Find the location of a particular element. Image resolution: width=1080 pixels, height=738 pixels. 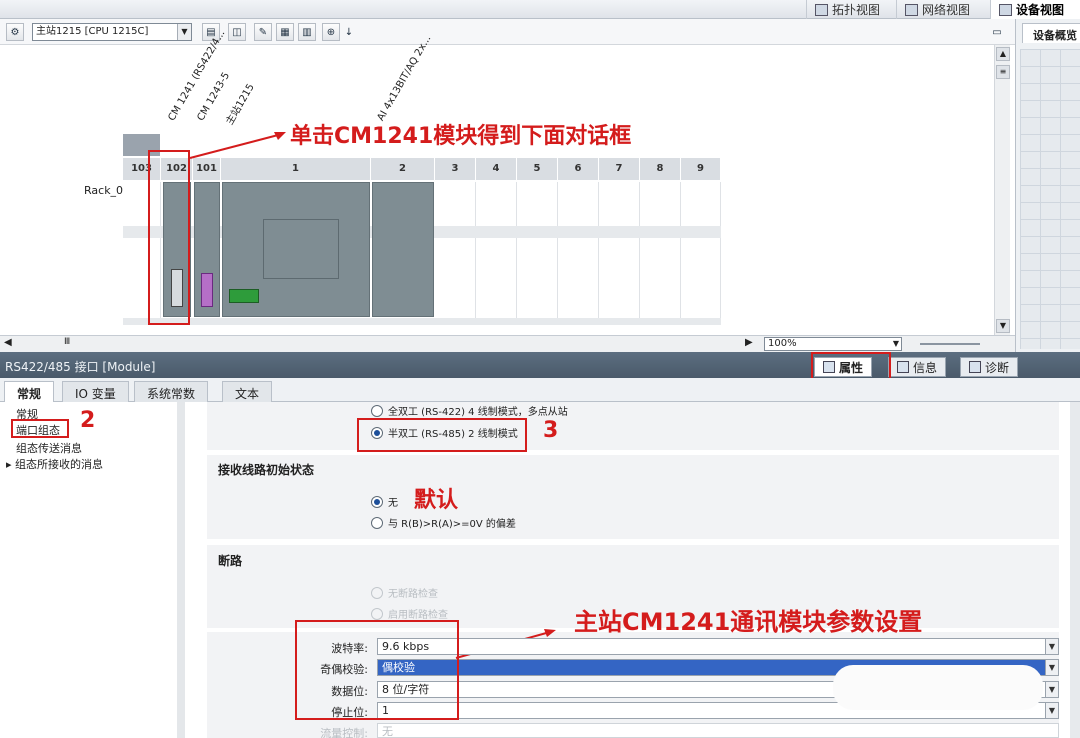

tab-device-view: 设备视图 is located at coordinates (1035, 9).